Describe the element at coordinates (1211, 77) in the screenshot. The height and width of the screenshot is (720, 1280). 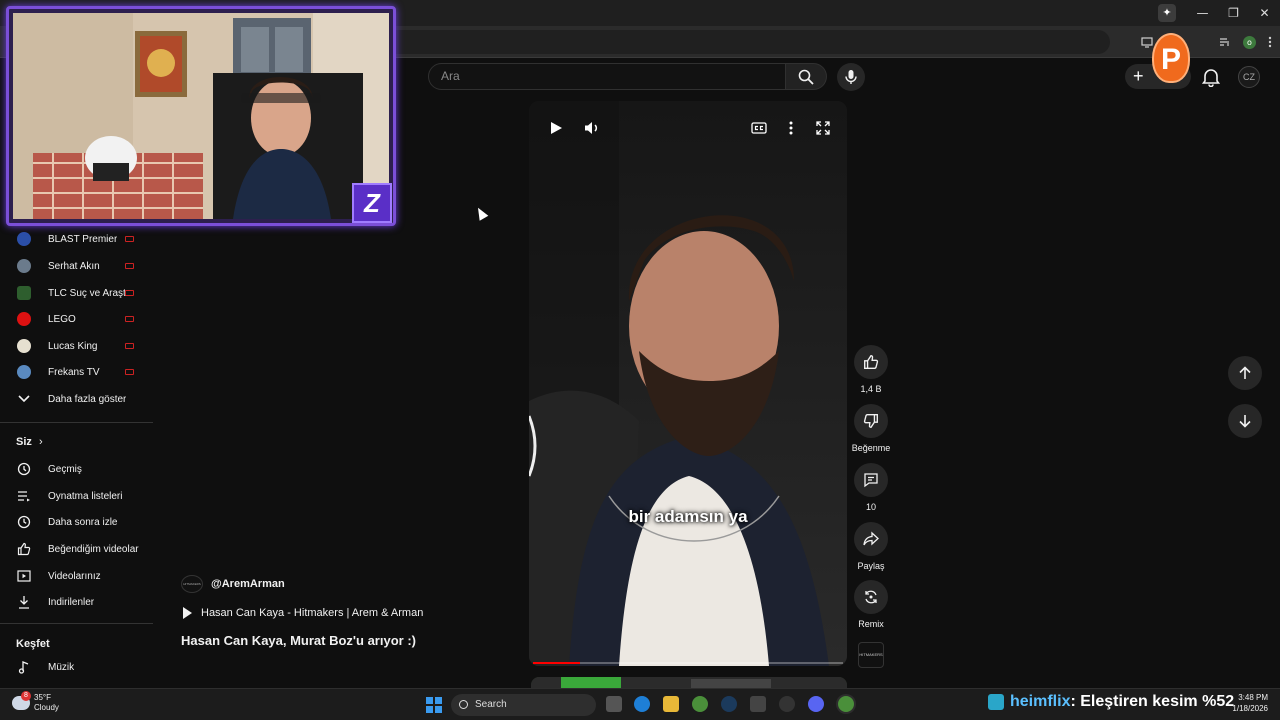
I see `notifications-bell-icon` at that location.